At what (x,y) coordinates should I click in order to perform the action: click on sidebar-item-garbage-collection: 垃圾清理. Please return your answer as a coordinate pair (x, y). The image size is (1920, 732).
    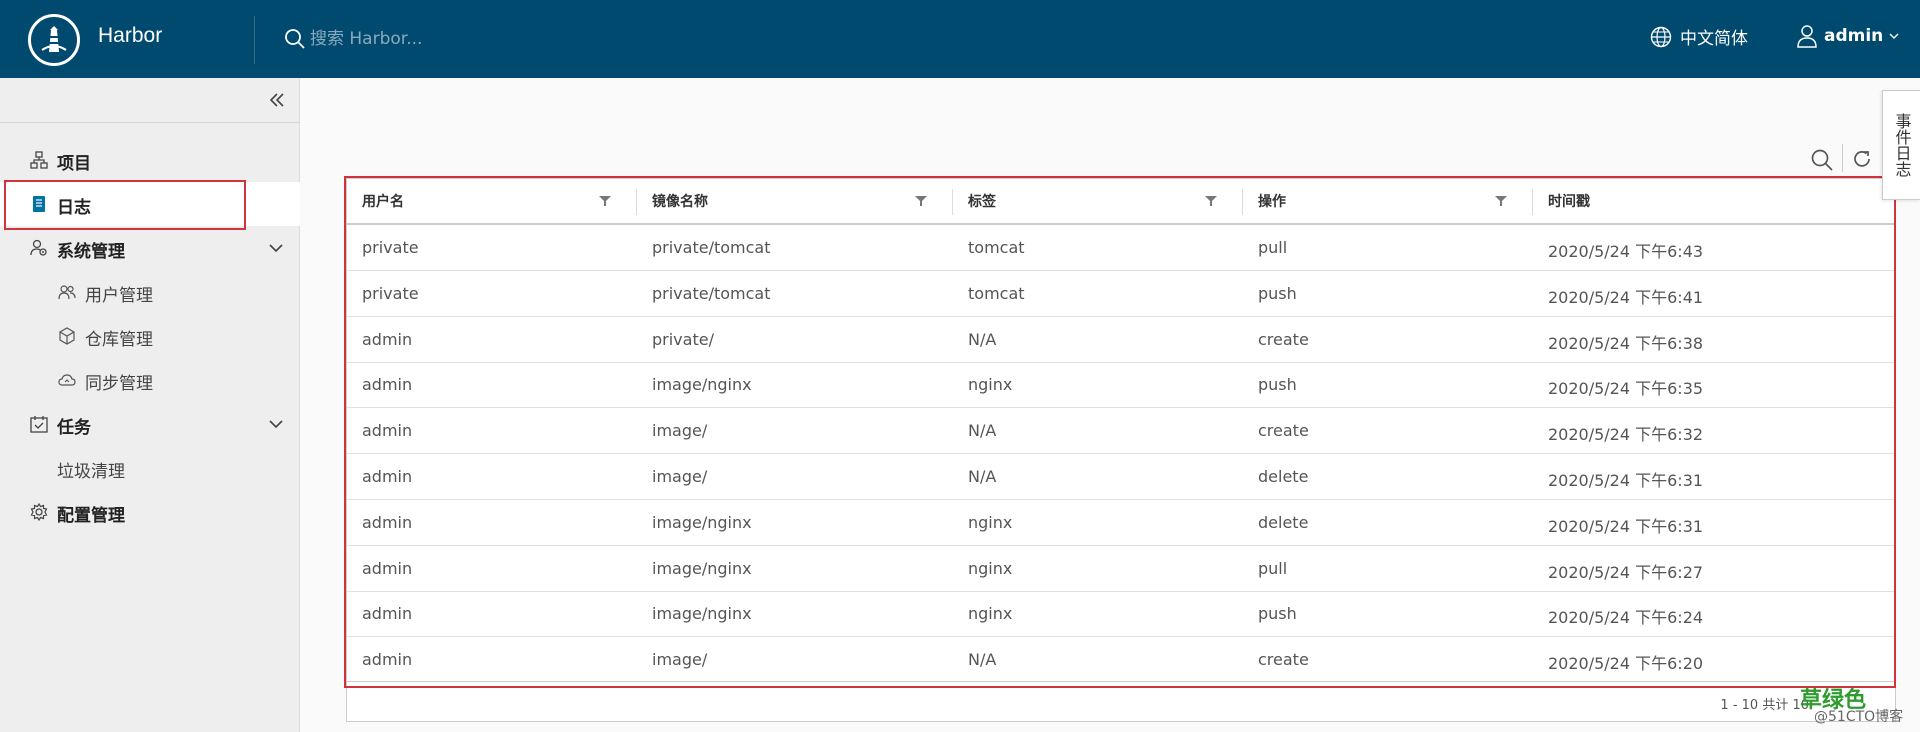
    Looking at the image, I should click on (150, 468).